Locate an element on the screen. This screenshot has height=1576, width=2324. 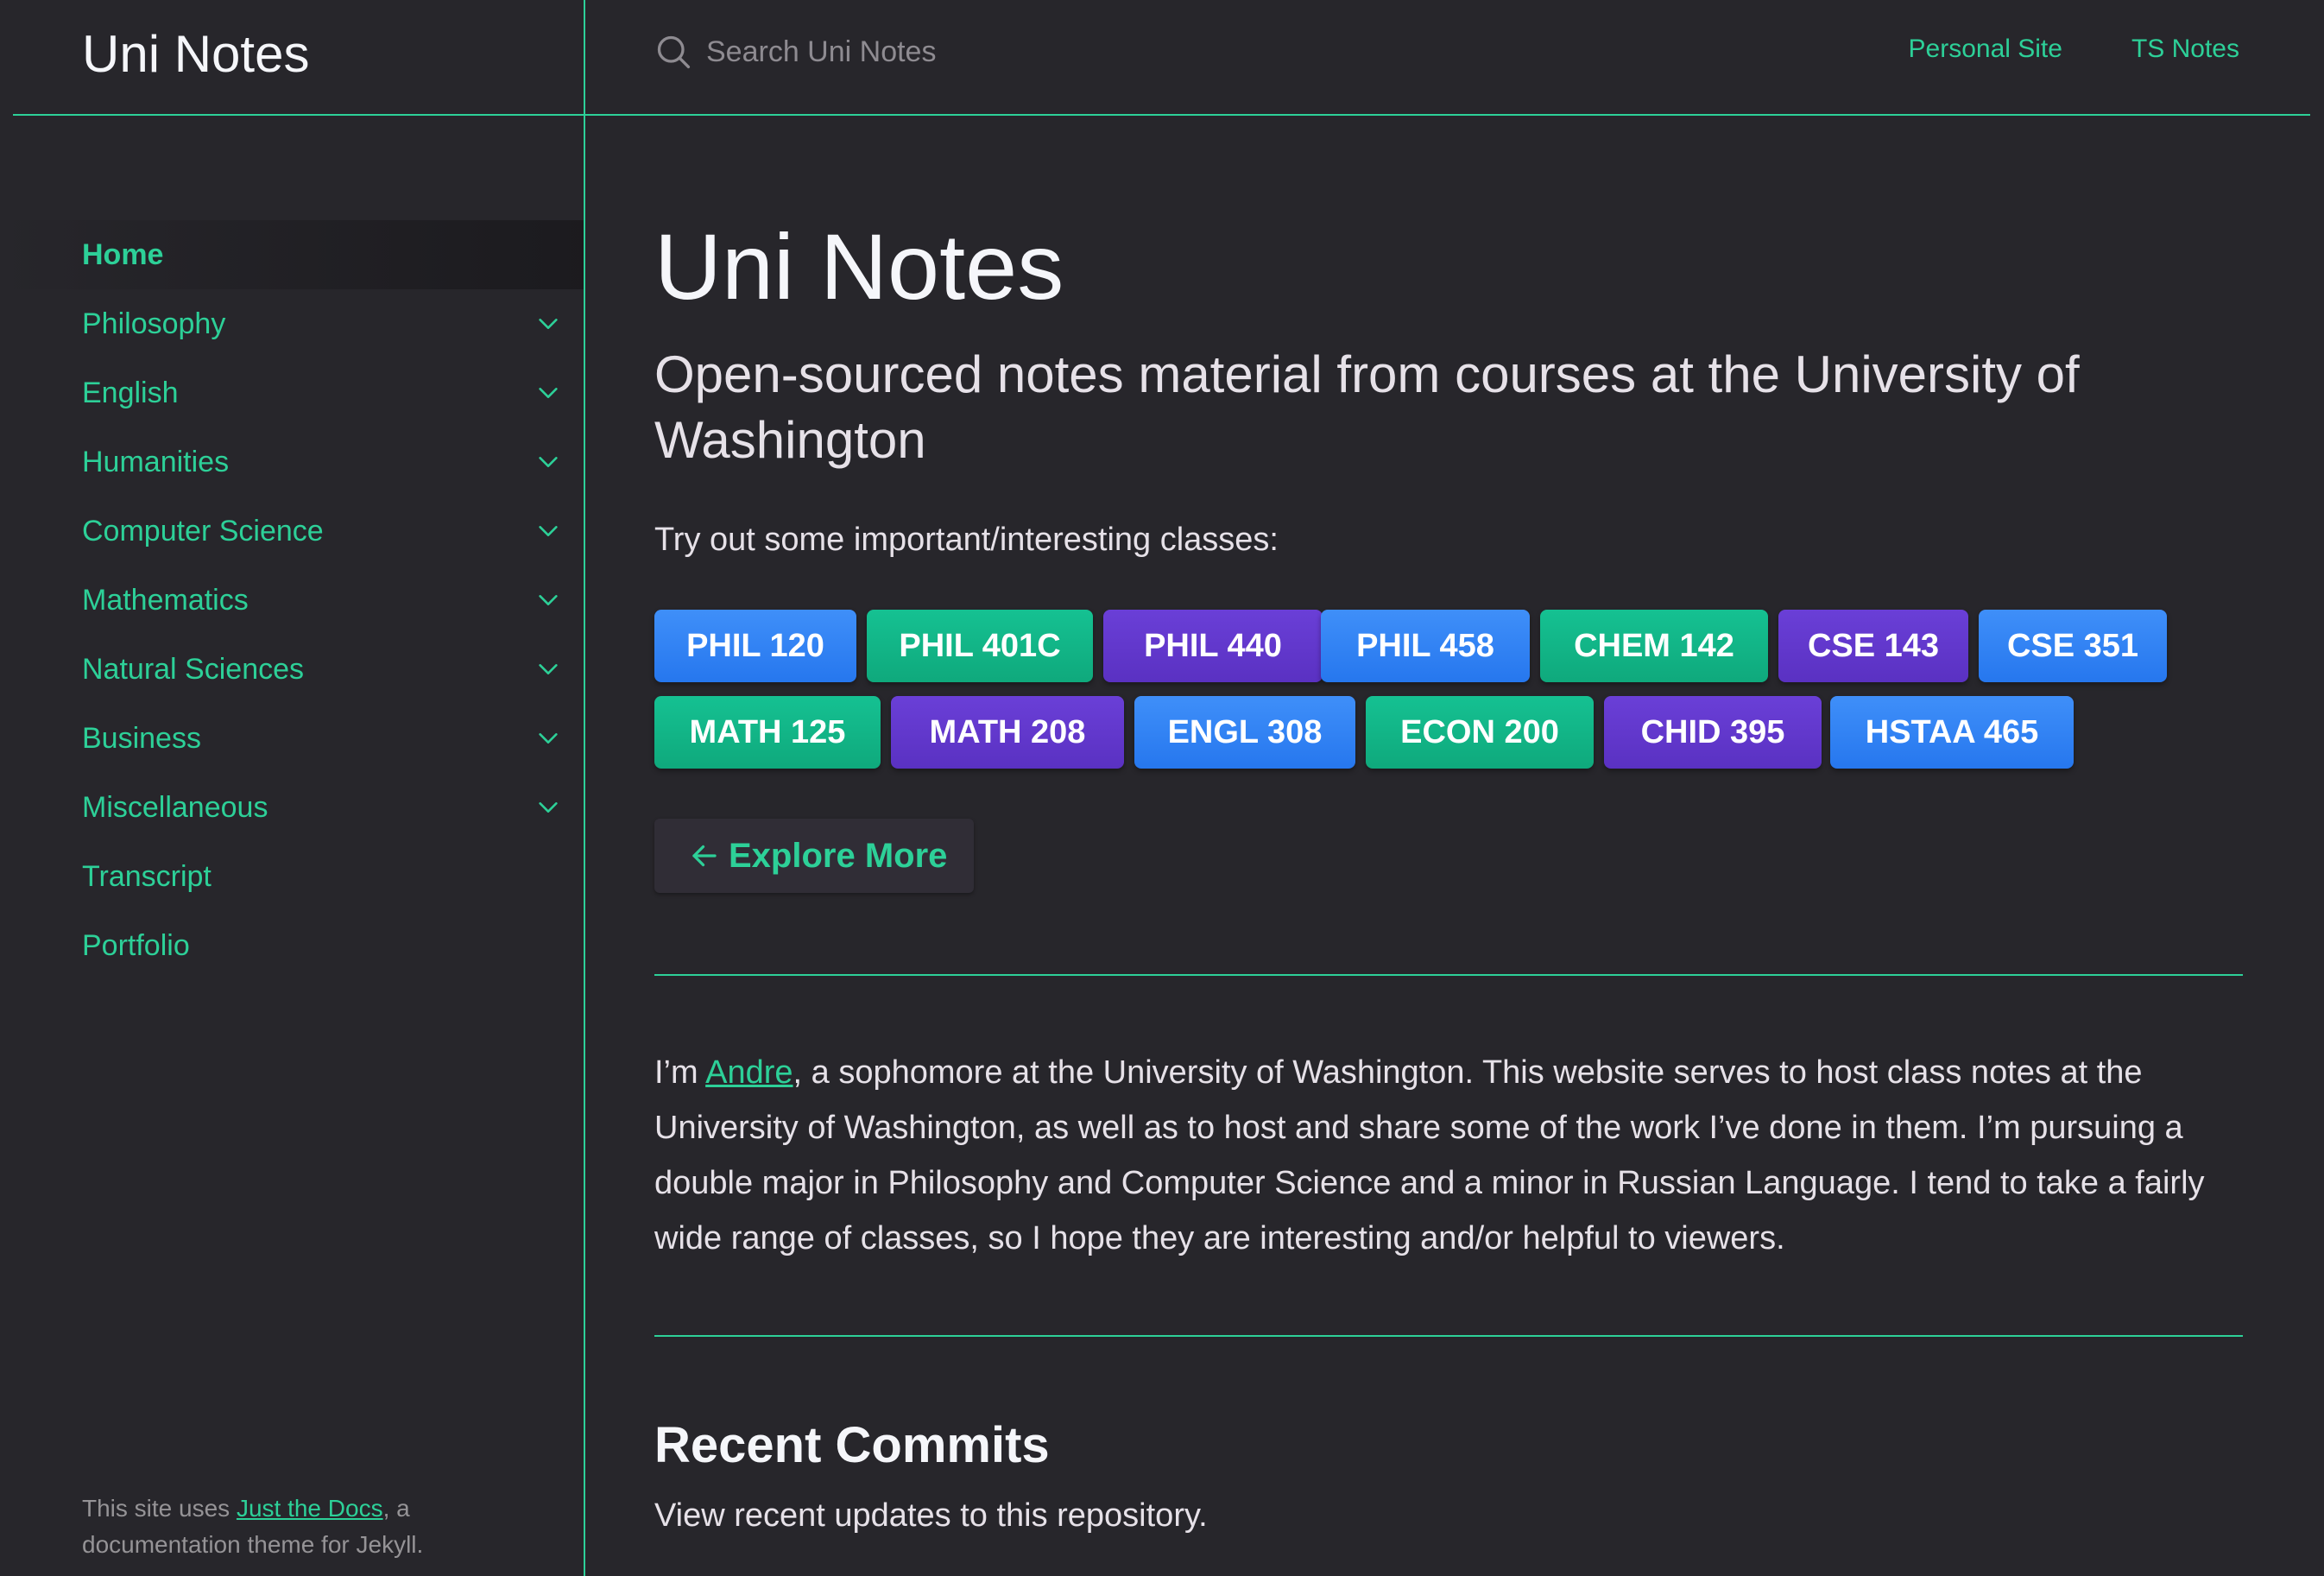
intro-before: I’m is located at coordinates (680, 1072).